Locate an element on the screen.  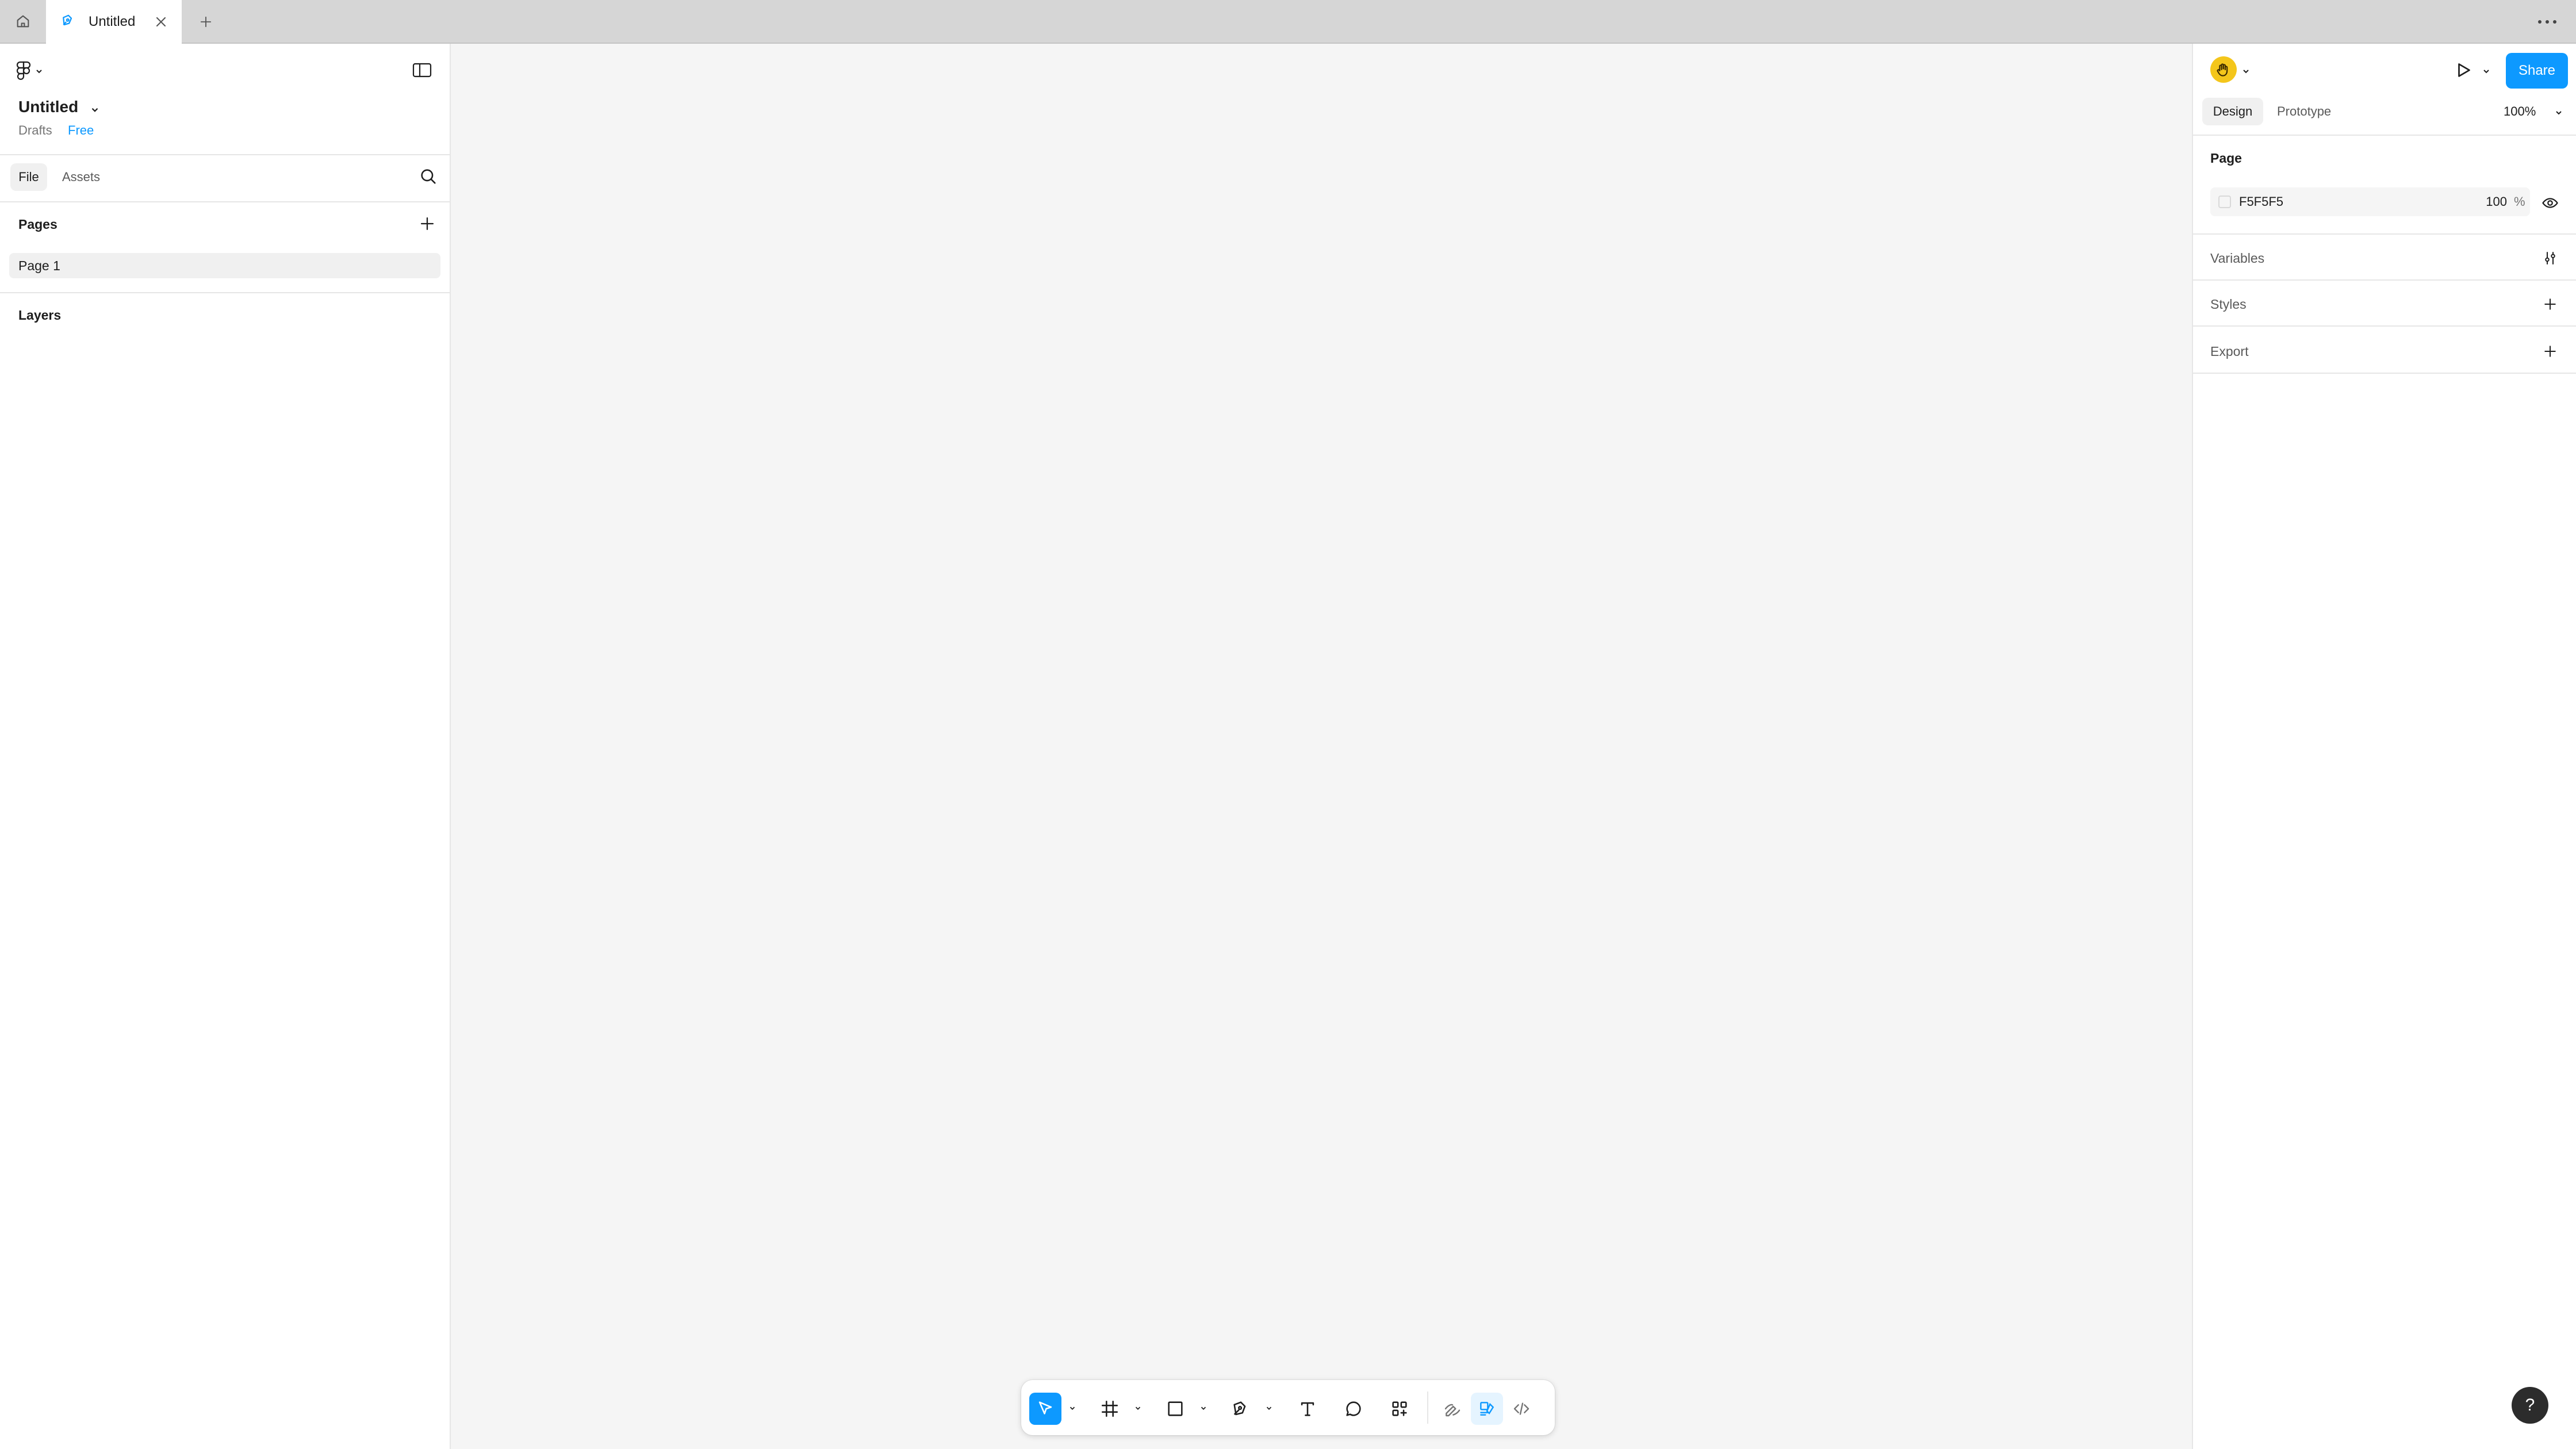
frame-icon is located at coordinates (1109, 1408).